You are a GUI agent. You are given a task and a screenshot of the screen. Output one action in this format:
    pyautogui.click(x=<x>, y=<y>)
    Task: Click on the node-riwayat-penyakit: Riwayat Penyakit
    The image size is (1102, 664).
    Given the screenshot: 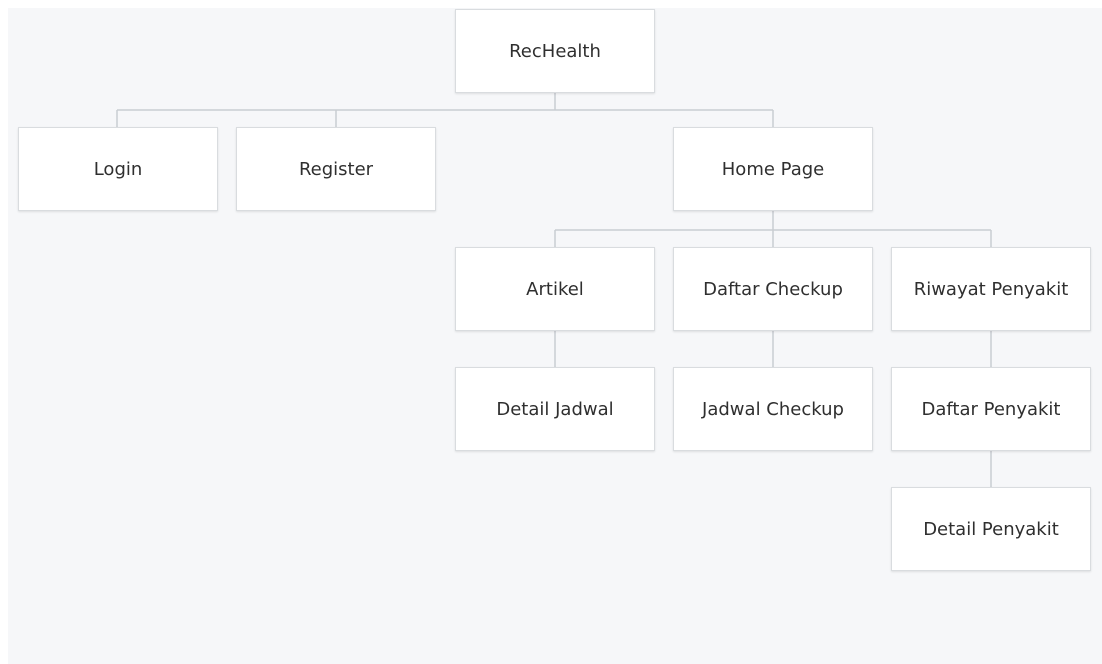 What is the action you would take?
    pyautogui.click(x=991, y=289)
    